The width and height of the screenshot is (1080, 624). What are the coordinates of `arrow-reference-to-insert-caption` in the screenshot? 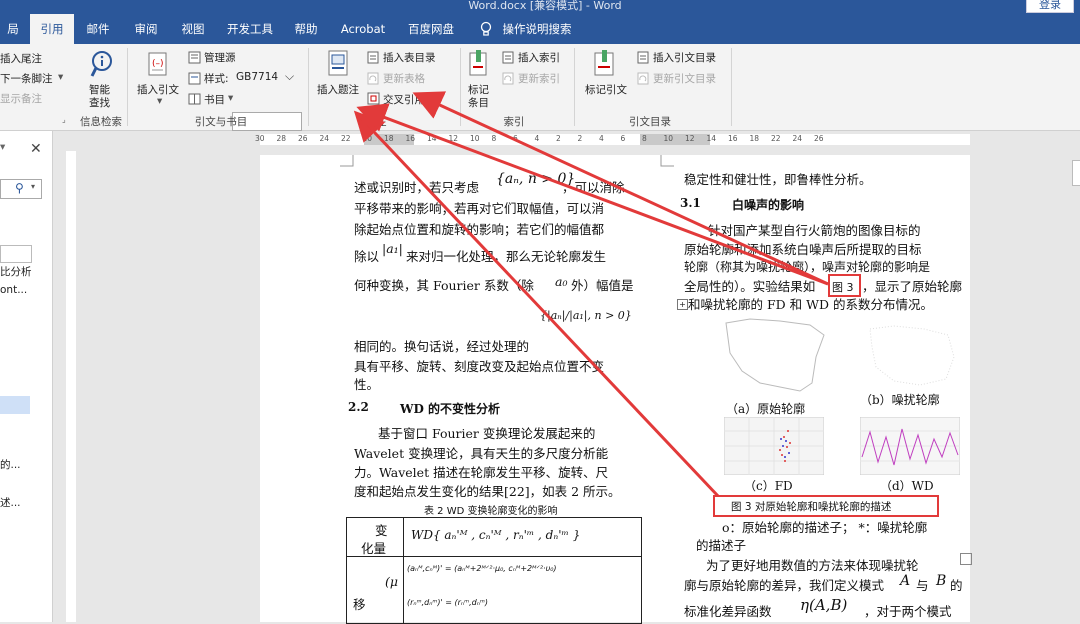 It's located at (592, 194).